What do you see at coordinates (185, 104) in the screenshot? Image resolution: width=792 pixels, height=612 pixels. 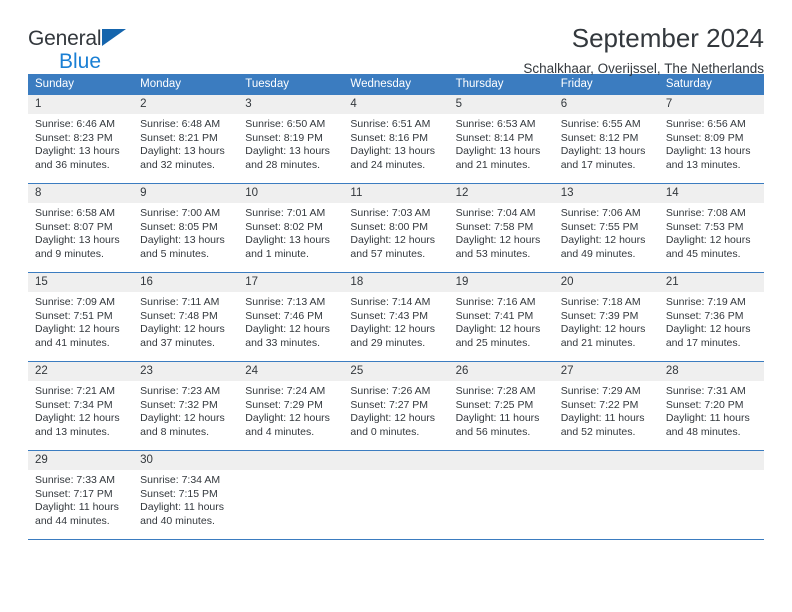 I see `day-number: 2` at bounding box center [185, 104].